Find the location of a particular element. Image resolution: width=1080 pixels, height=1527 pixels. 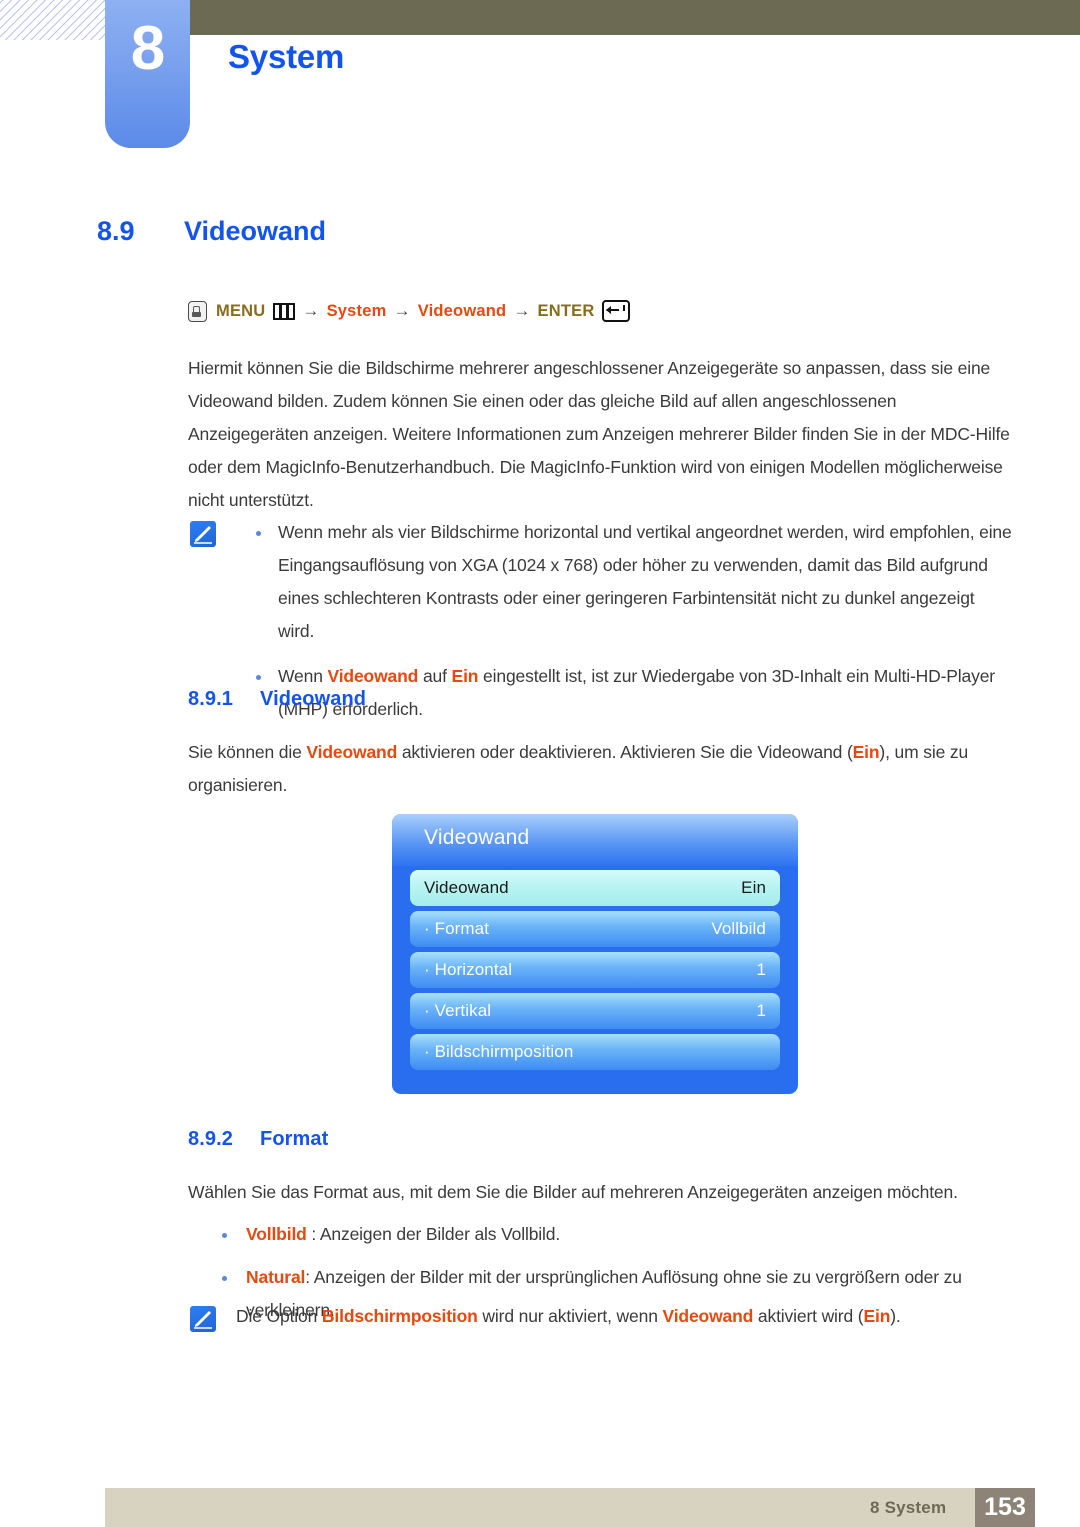

osd-row-label: · Vertikal is located at coordinates (458, 1010).